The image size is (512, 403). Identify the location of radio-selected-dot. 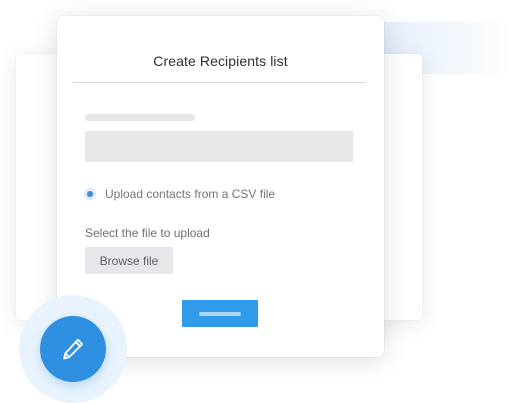
(90, 194).